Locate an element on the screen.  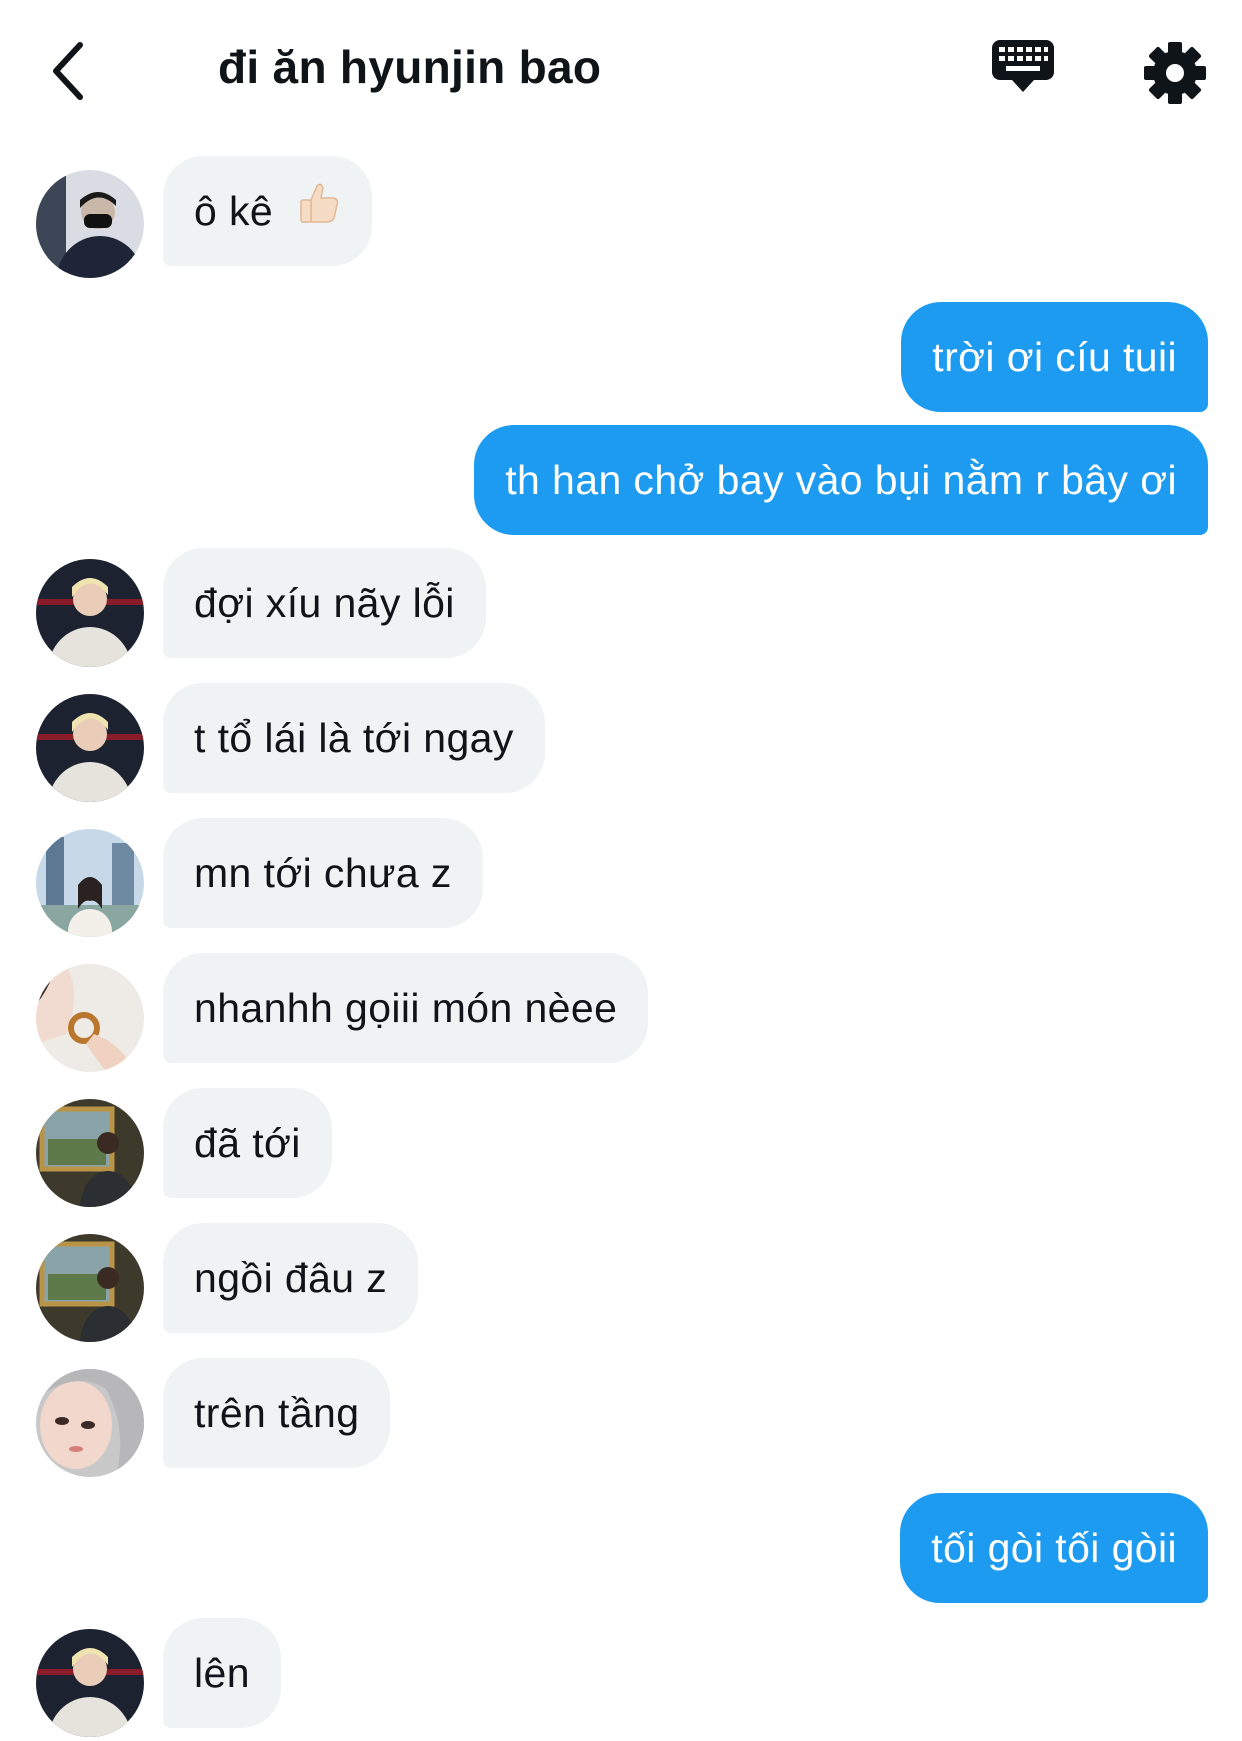
message-bubble: ngồi đâu z is located at coordinates (291, 1278).